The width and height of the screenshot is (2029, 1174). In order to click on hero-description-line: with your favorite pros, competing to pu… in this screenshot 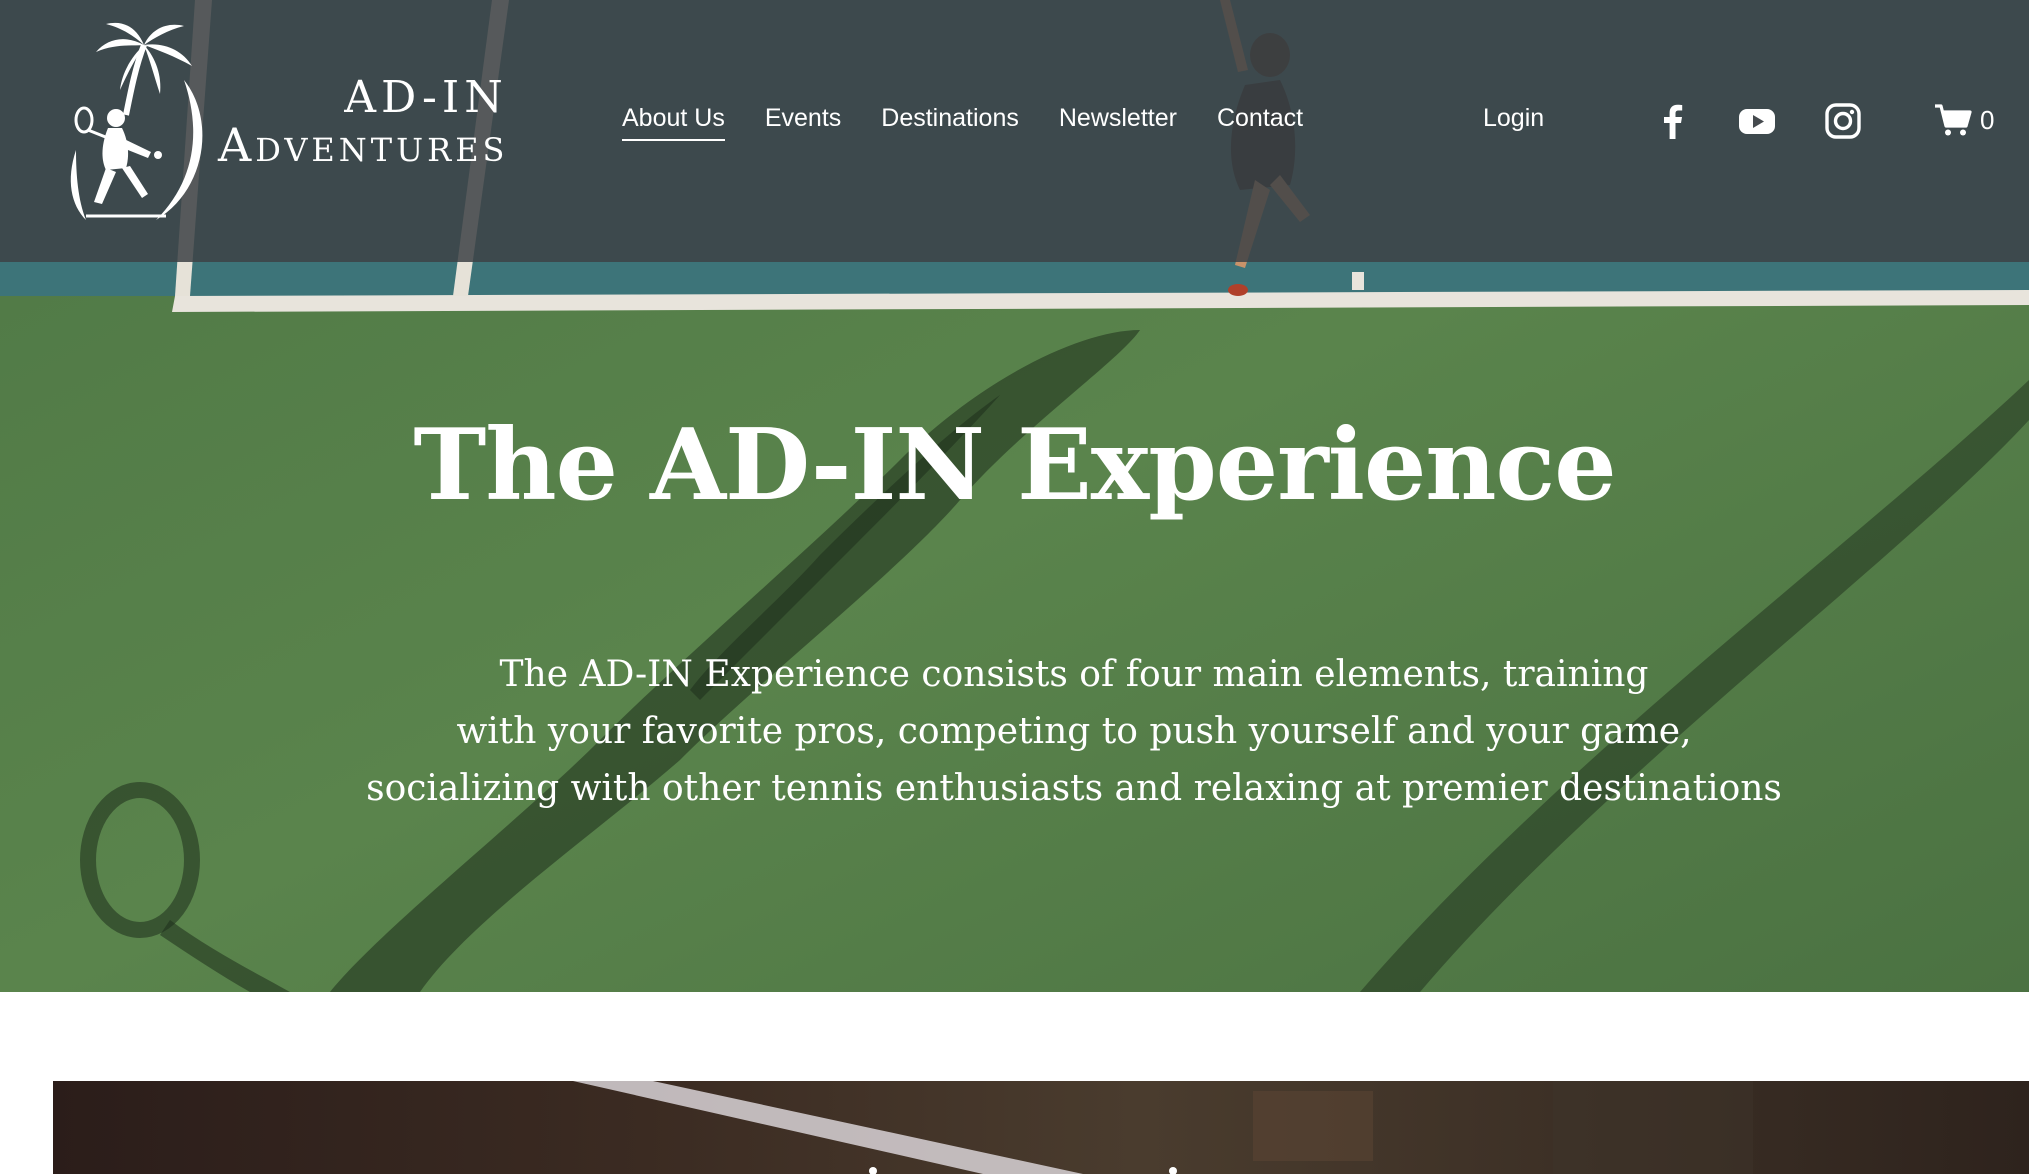, I will do `click(1074, 731)`.